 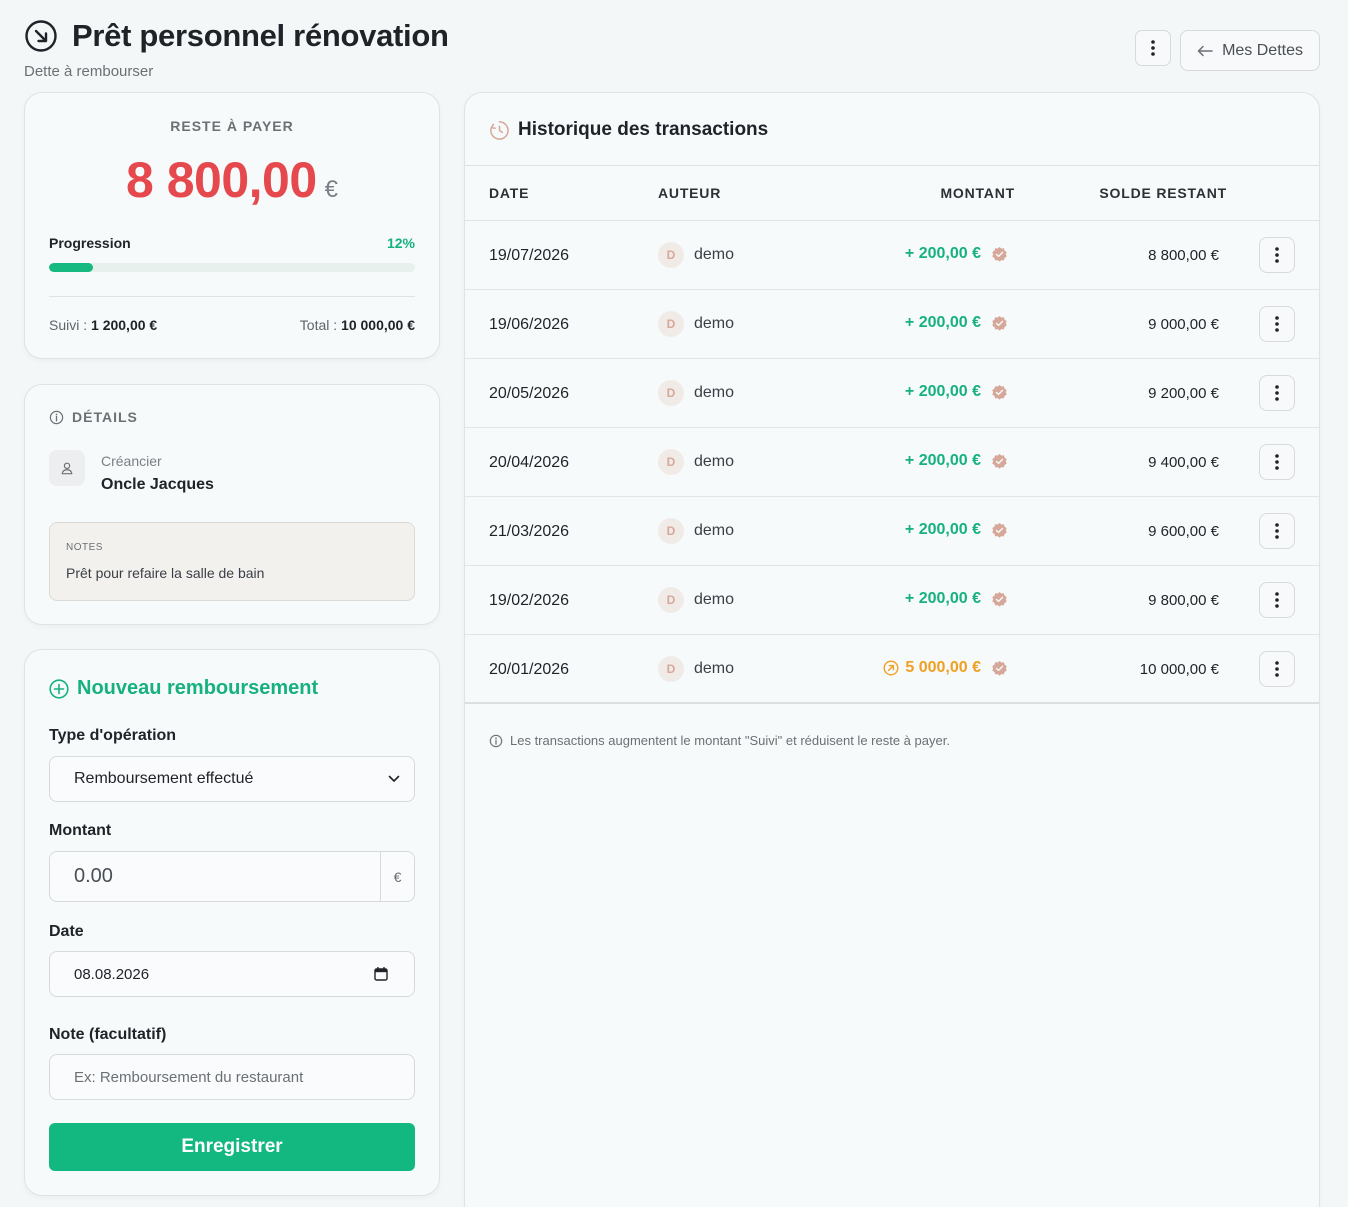 I want to click on transaction-date: 20/04/2026, so click(x=529, y=462).